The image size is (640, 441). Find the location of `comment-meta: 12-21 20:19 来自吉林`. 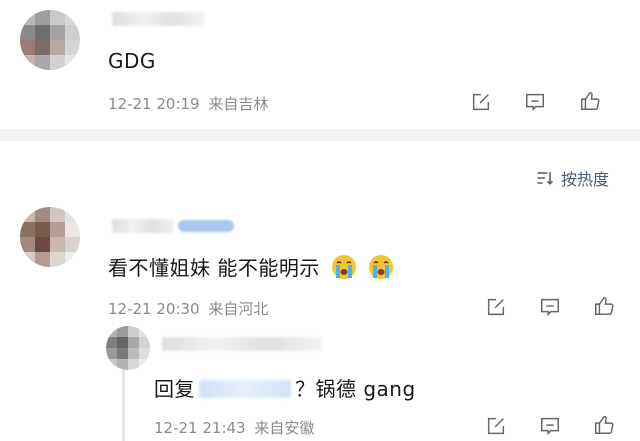

comment-meta: 12-21 20:19 来自吉林 is located at coordinates (188, 103).